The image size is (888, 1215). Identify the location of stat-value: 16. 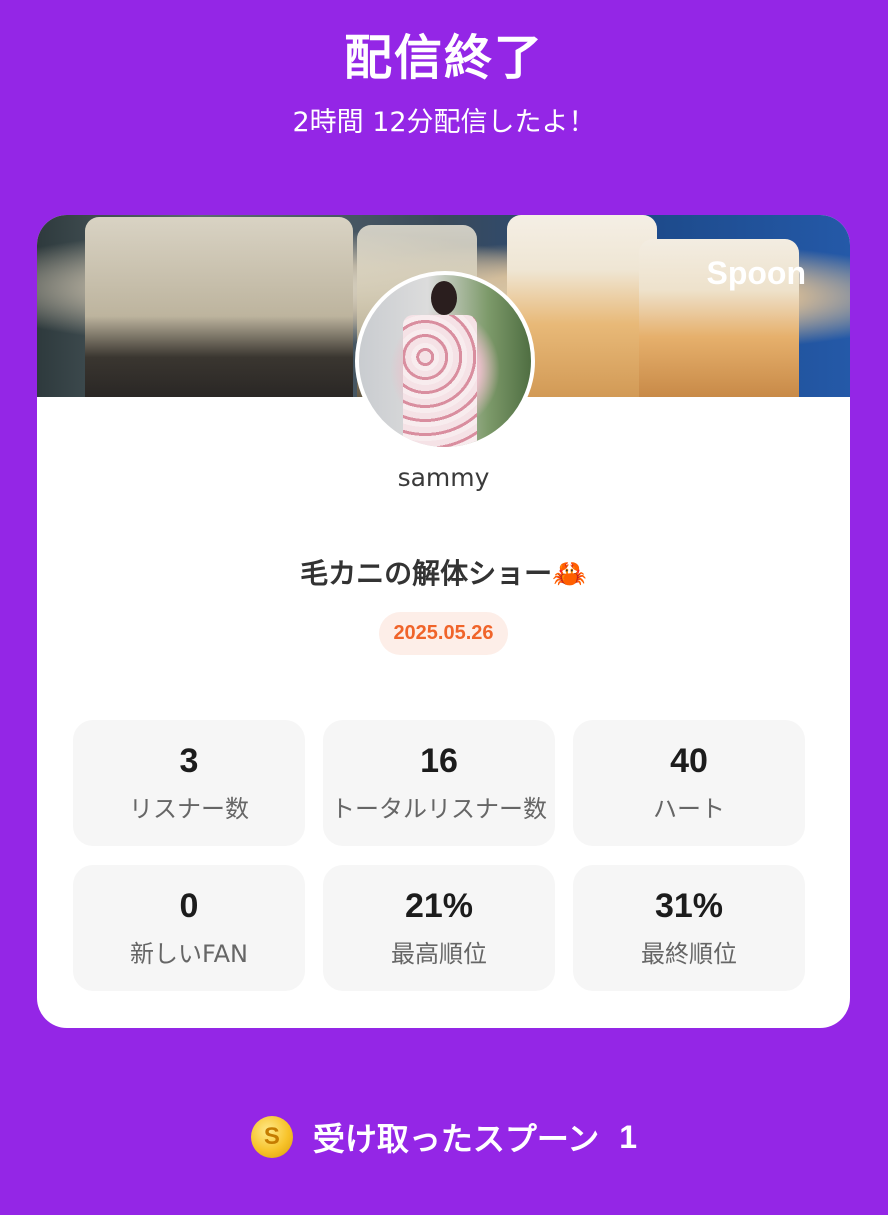
(439, 761).